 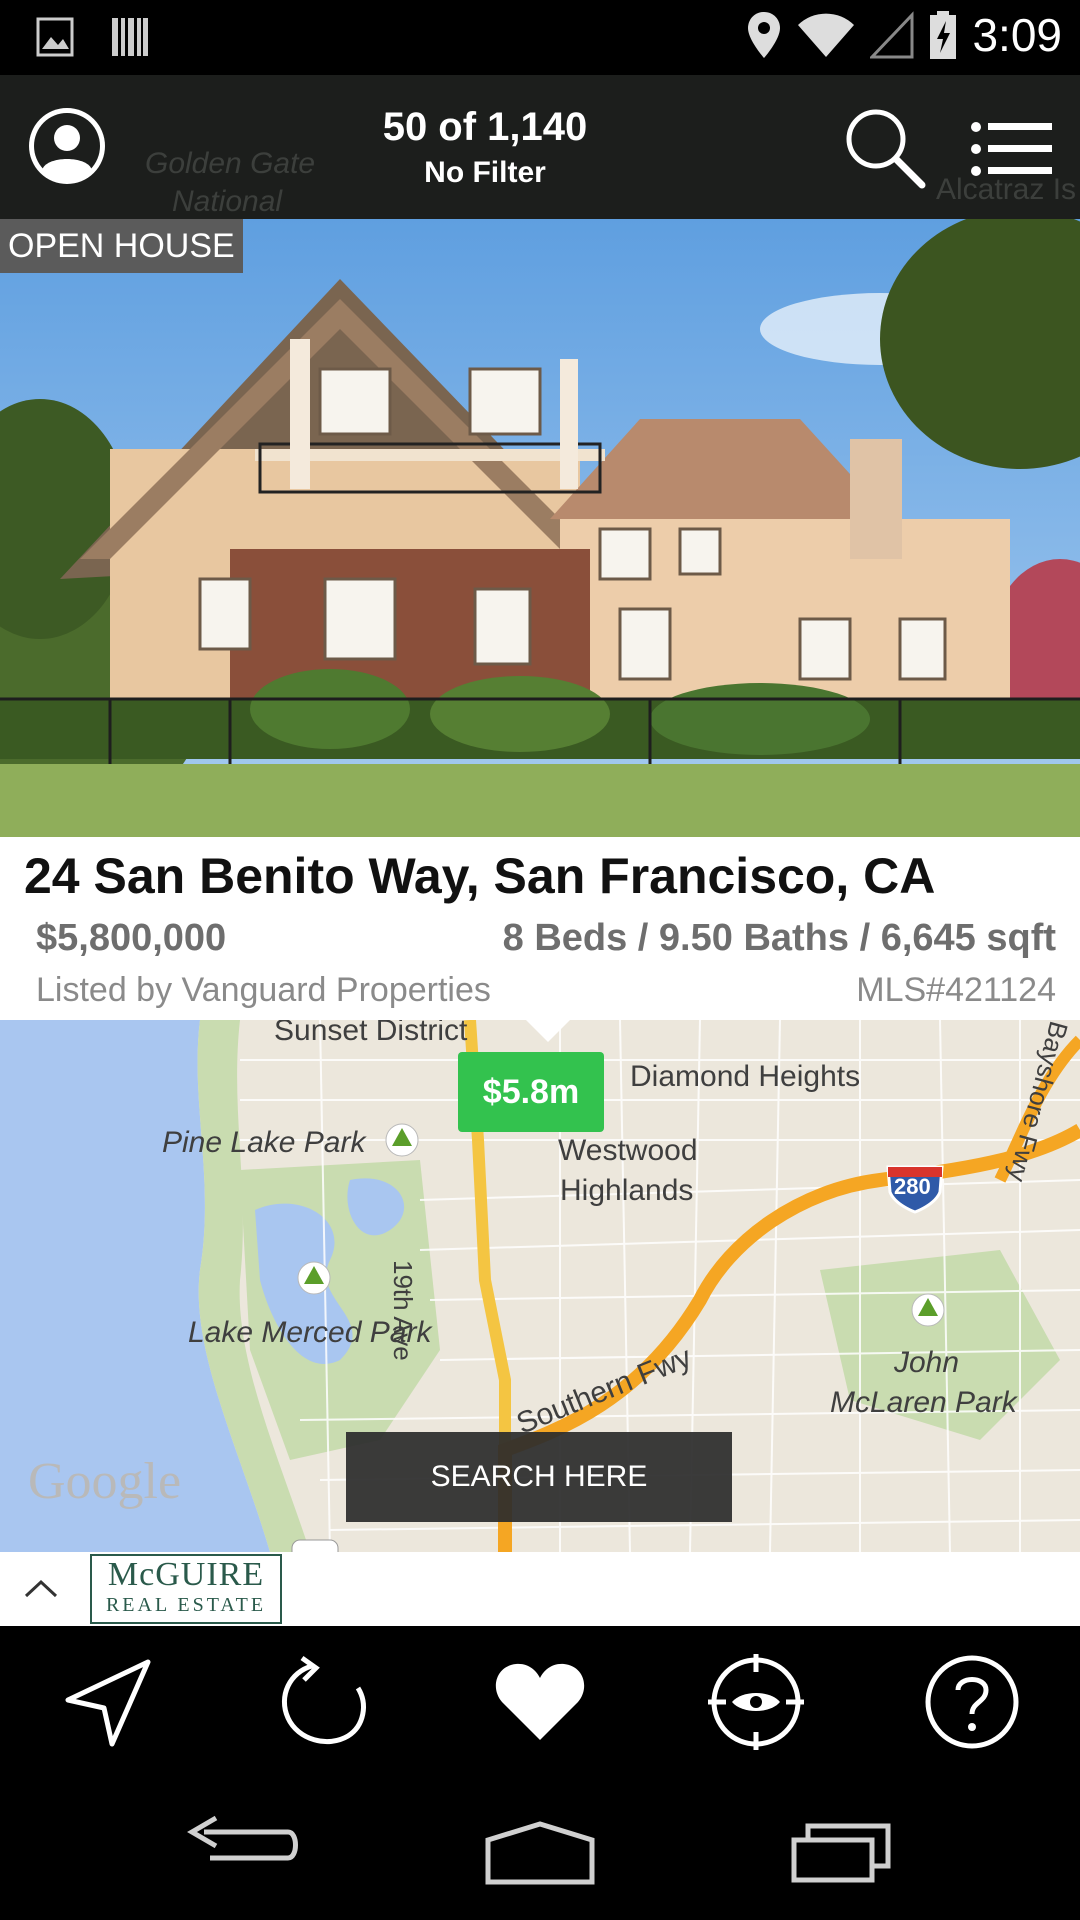 What do you see at coordinates (628, 1150) in the screenshot?
I see `map-label: Westwood` at bounding box center [628, 1150].